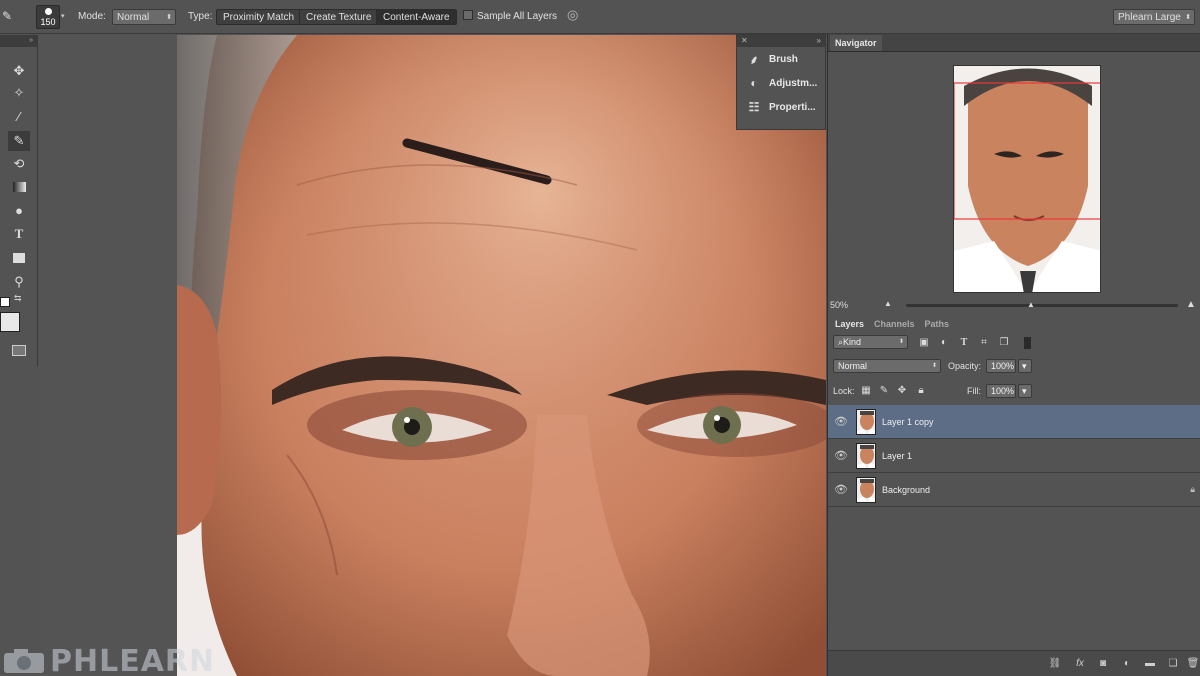 Image resolution: width=1200 pixels, height=676 pixels. I want to click on blend-opacity-row: Normal ⬍ Opacity: 100% ▾, so click(1014, 368).